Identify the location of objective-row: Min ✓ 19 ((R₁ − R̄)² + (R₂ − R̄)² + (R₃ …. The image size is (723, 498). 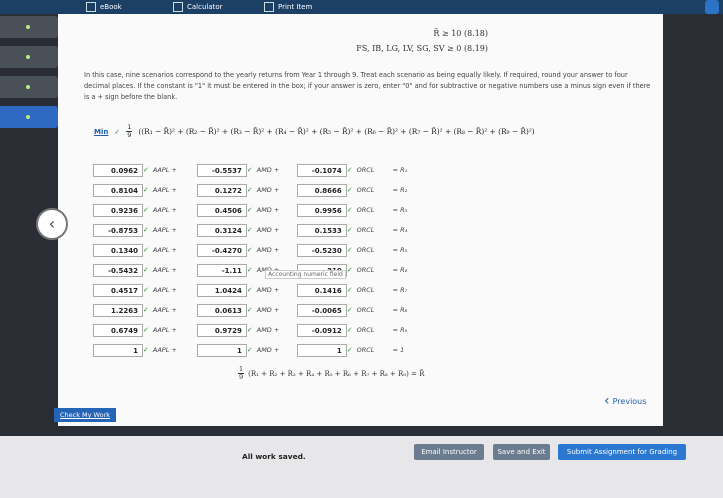
(314, 131).